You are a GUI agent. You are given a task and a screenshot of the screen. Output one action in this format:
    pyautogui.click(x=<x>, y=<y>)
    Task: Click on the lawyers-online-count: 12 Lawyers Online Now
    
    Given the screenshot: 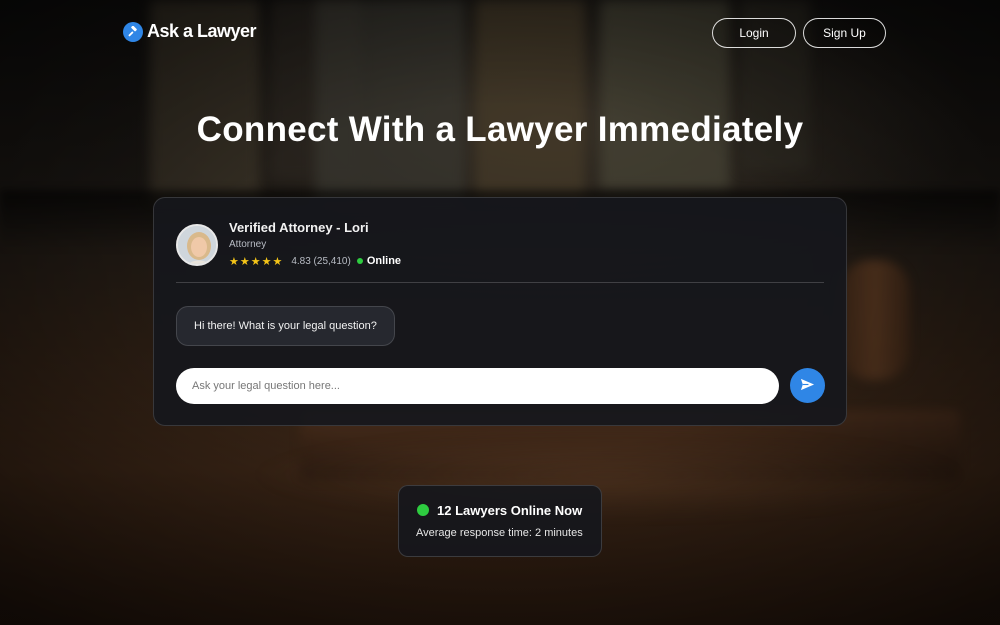 What is the action you would take?
    pyautogui.click(x=510, y=510)
    